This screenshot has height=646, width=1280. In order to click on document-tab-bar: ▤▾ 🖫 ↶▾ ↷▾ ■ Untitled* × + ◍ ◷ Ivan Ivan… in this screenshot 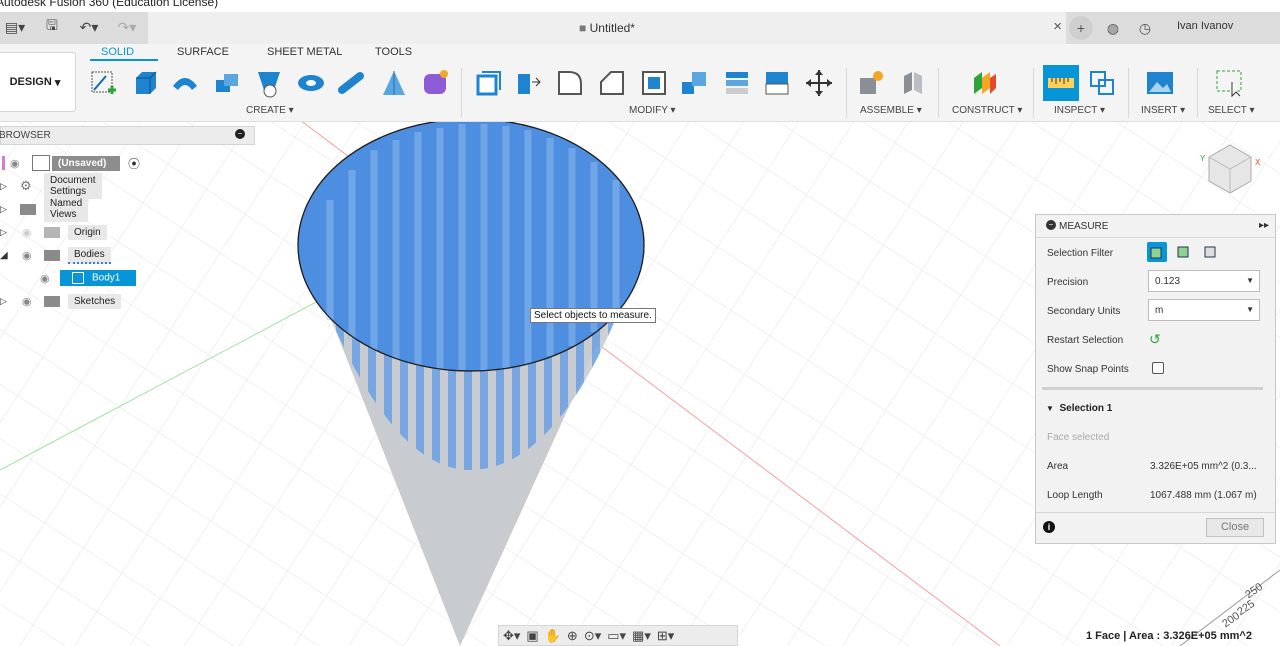, I will do `click(640, 28)`.